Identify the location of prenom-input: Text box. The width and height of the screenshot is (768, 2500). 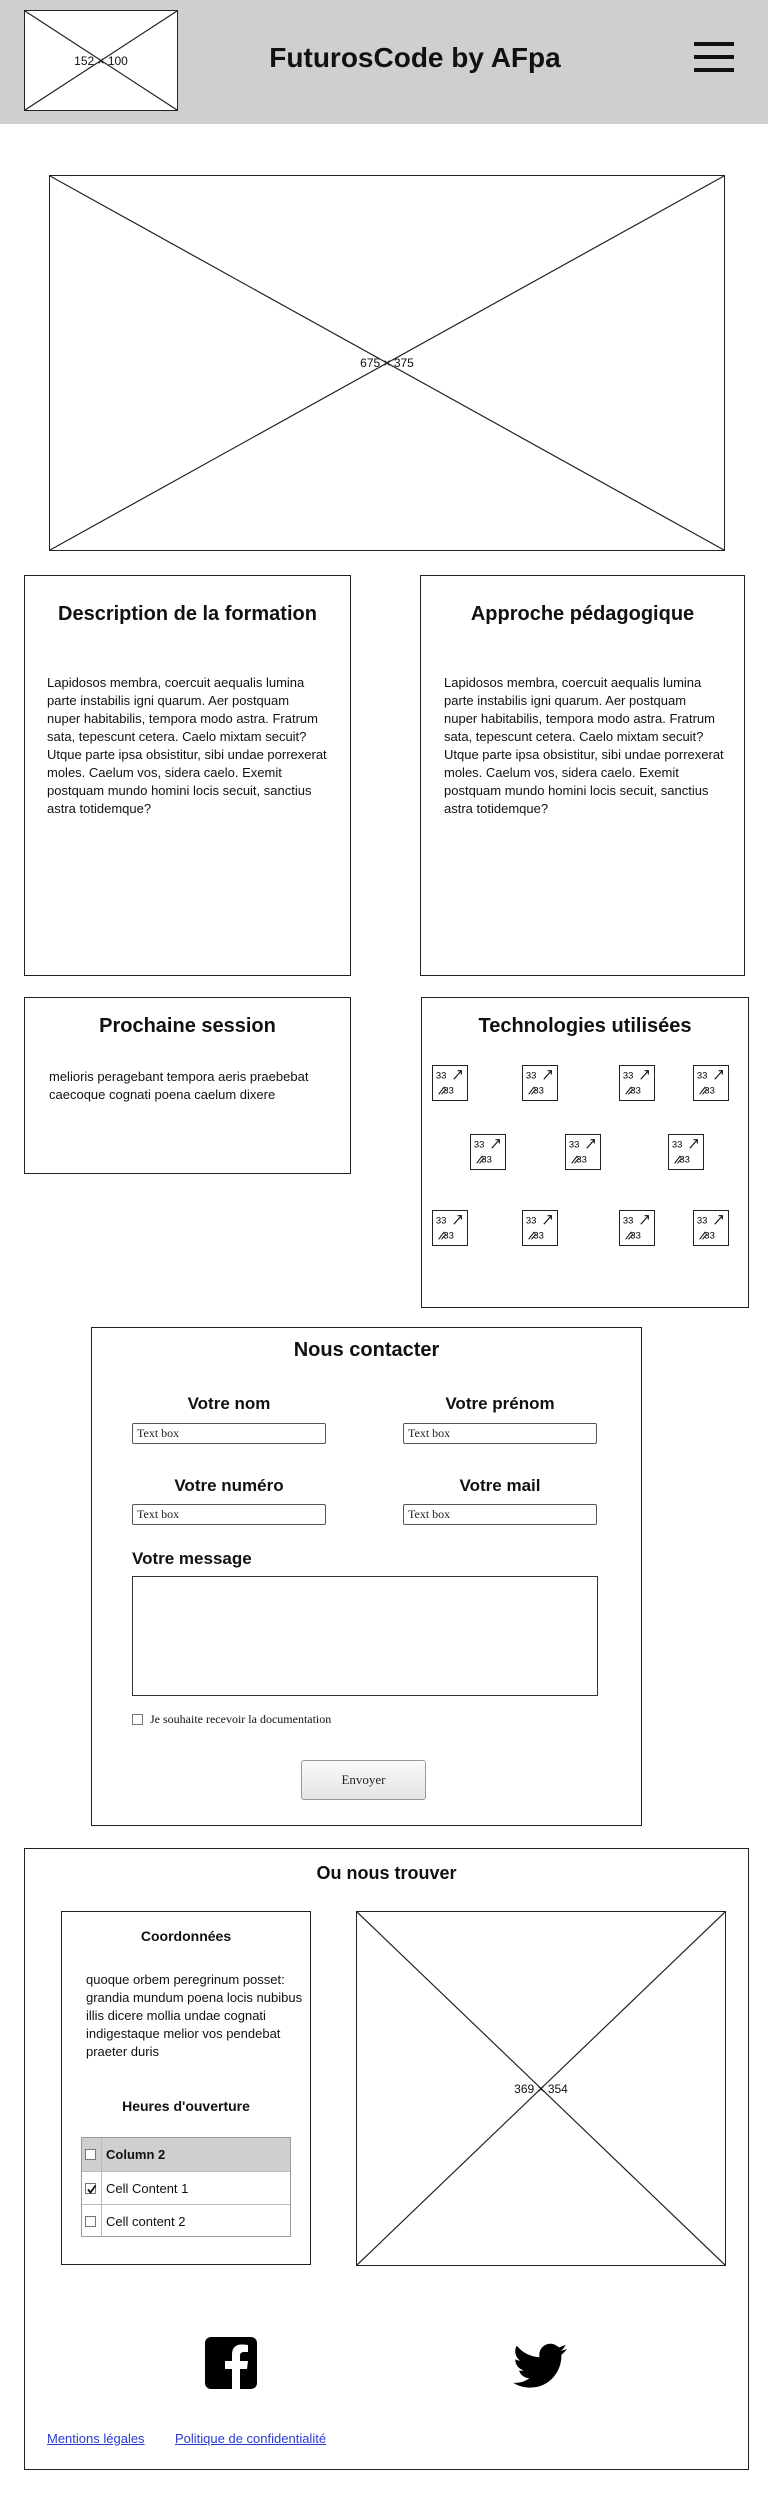
(500, 1433).